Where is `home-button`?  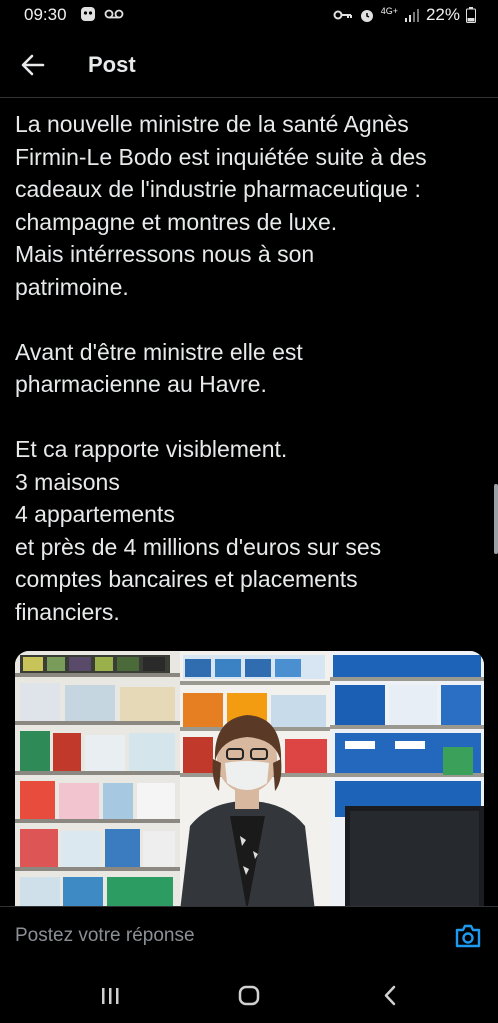 home-button is located at coordinates (249, 995).